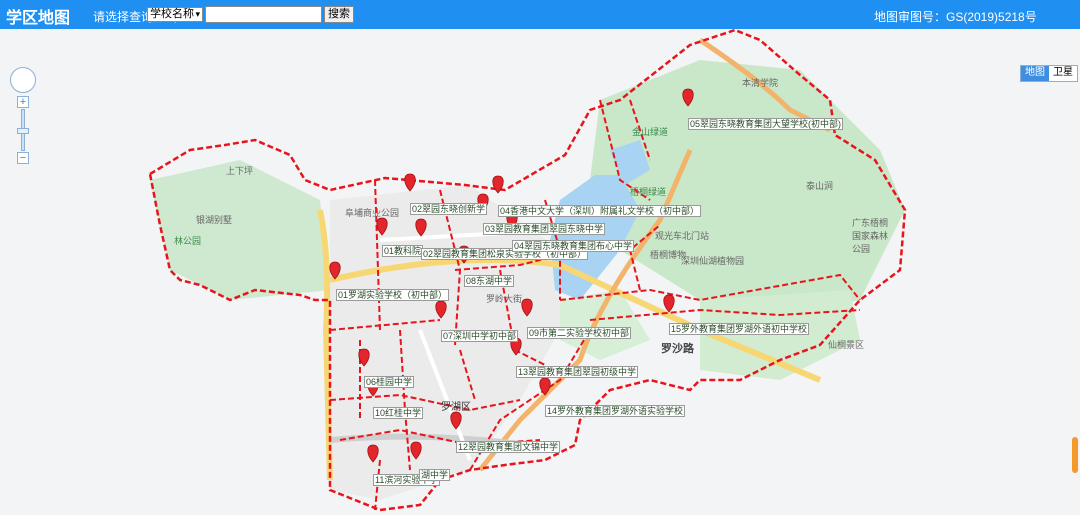 Image resolution: width=1080 pixels, height=515 pixels. What do you see at coordinates (449, 209) in the screenshot?
I see `school-label: 02翠园东晓创新学` at bounding box center [449, 209].